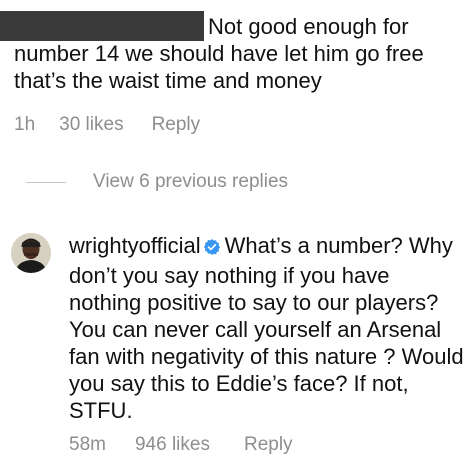  I want to click on view-previous-replies-button: View 6 previous replies, so click(157, 182).